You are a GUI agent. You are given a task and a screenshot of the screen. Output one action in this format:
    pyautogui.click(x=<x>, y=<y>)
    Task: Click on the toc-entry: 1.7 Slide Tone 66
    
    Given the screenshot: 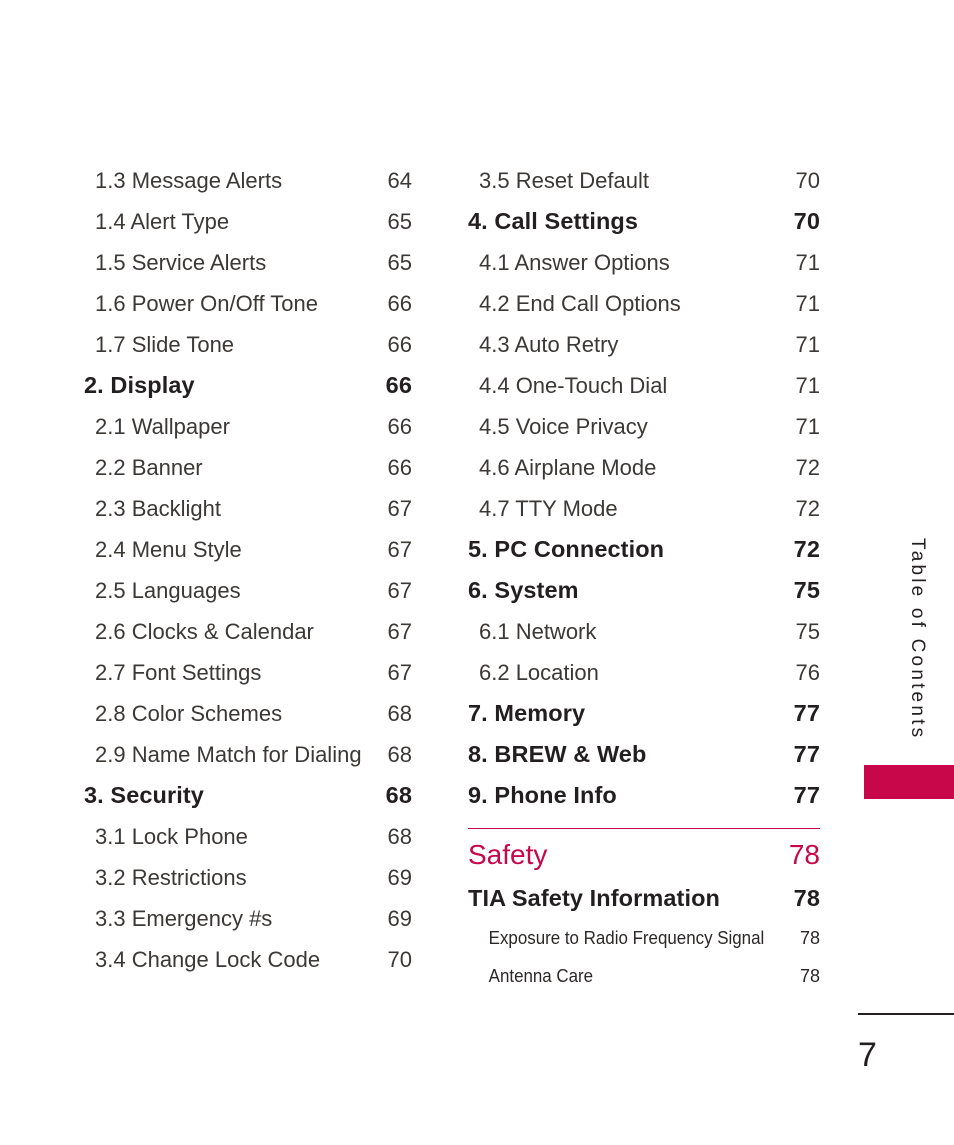 What is the action you would take?
    pyautogui.click(x=248, y=344)
    